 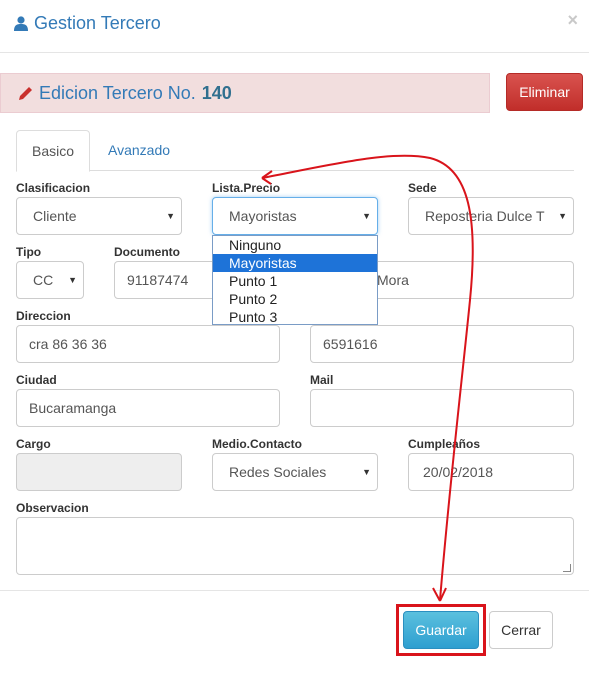 What do you see at coordinates (117, 92) in the screenshot?
I see `edit-banner-label: Edicion Tercero No.` at bounding box center [117, 92].